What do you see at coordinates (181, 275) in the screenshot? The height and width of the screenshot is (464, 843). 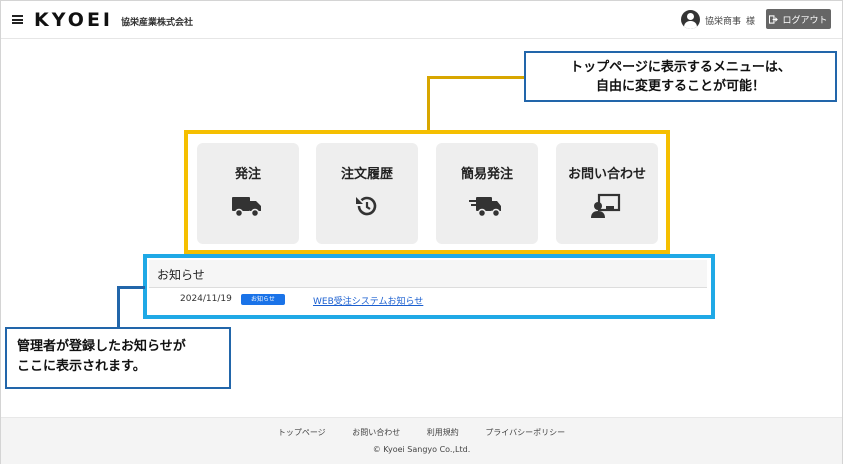 I see `notice-title: お知らせ` at bounding box center [181, 275].